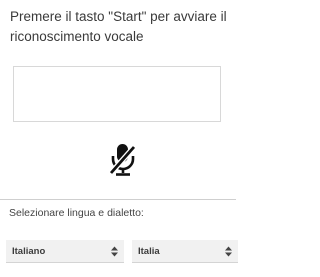 Image resolution: width=320 pixels, height=277 pixels. What do you see at coordinates (29, 251) in the screenshot?
I see `language-select-value: Italiano` at bounding box center [29, 251].